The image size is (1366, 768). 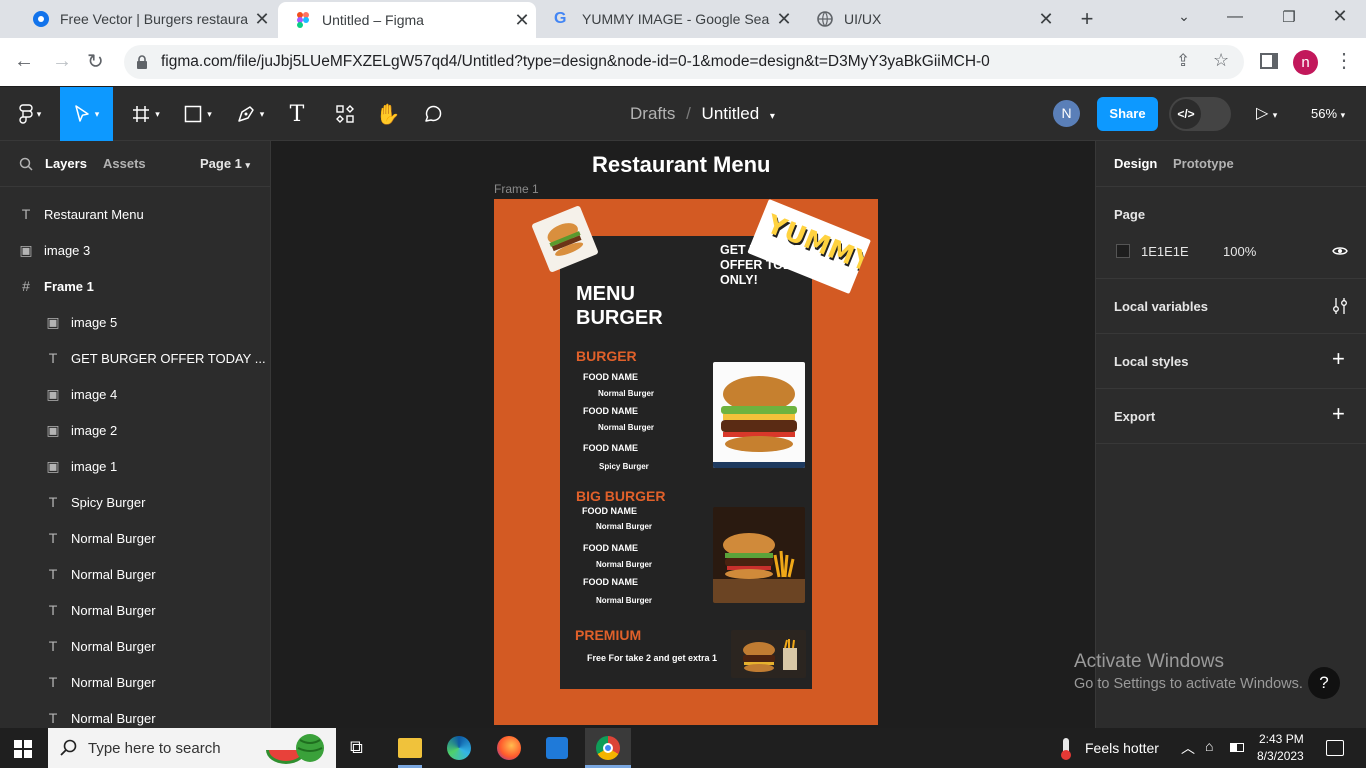 I want to click on menu-title-line1: MENU, so click(x=605, y=294).